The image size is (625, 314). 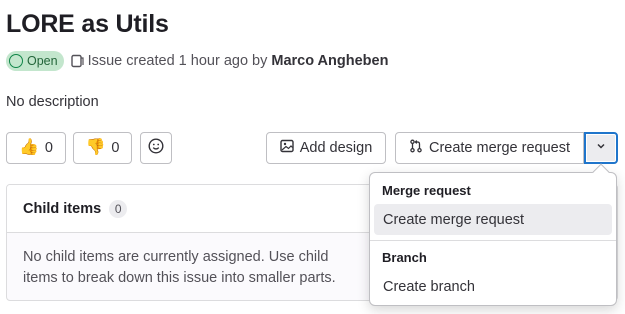 I want to click on child-items-title: Child items, so click(x=62, y=208).